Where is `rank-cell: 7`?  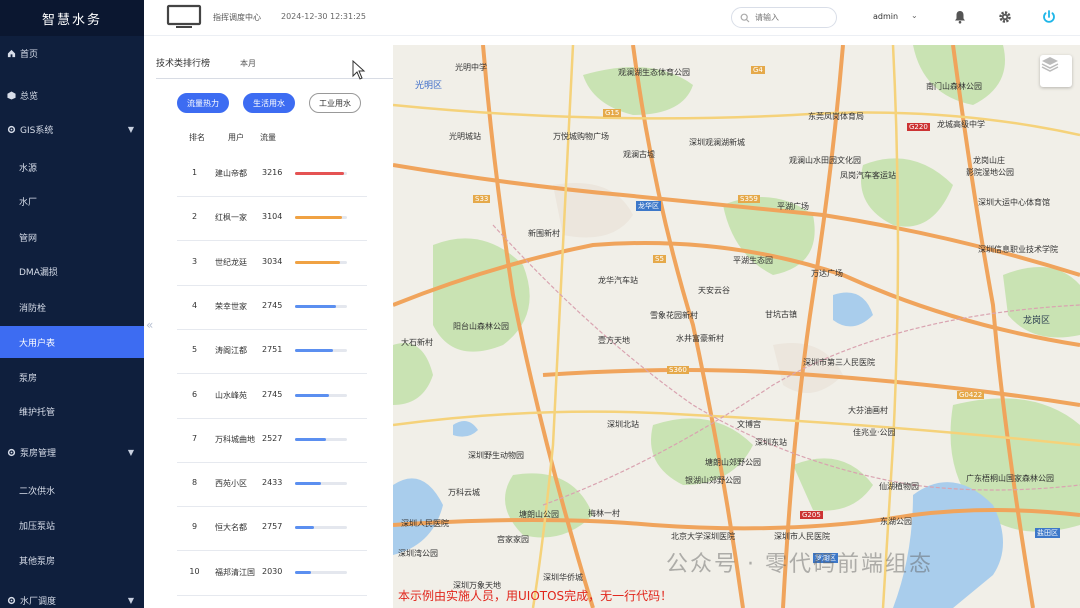 rank-cell: 7 is located at coordinates (194, 438).